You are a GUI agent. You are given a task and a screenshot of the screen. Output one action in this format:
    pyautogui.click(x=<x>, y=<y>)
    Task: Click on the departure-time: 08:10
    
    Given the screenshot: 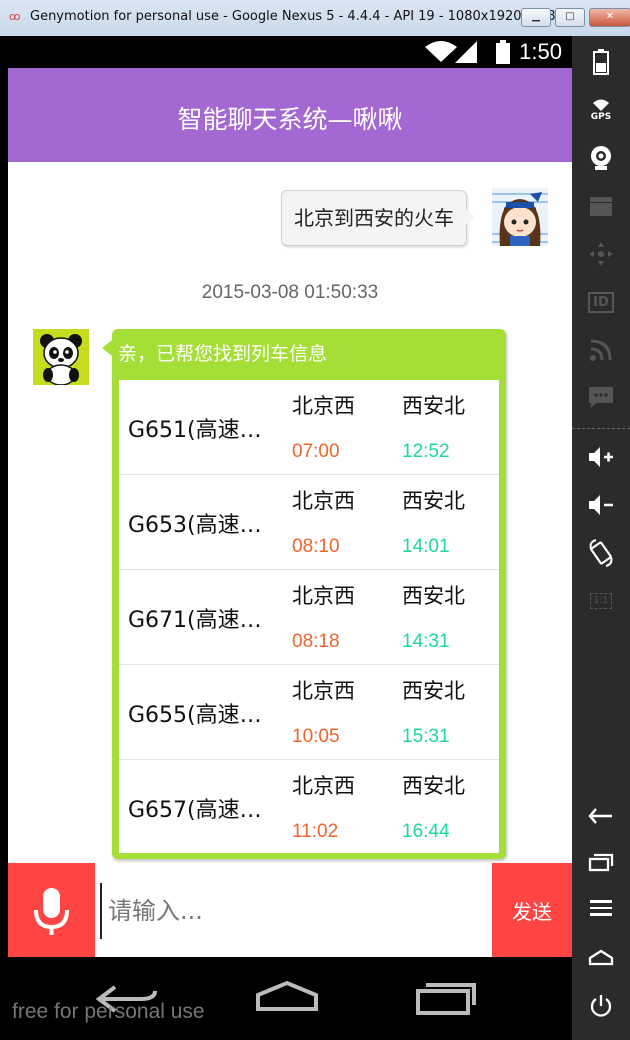 What is the action you would take?
    pyautogui.click(x=316, y=546)
    